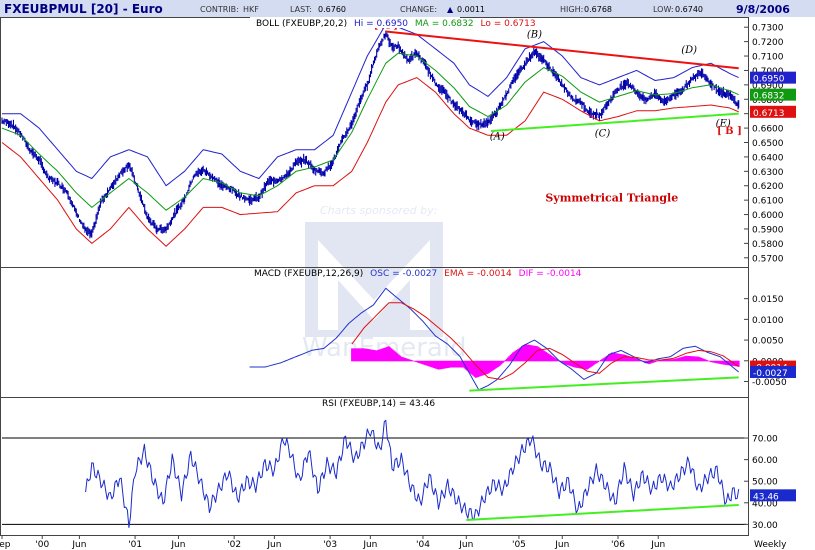  Describe the element at coordinates (5, 545) in the screenshot. I see `x-axis-label: Sep` at that location.